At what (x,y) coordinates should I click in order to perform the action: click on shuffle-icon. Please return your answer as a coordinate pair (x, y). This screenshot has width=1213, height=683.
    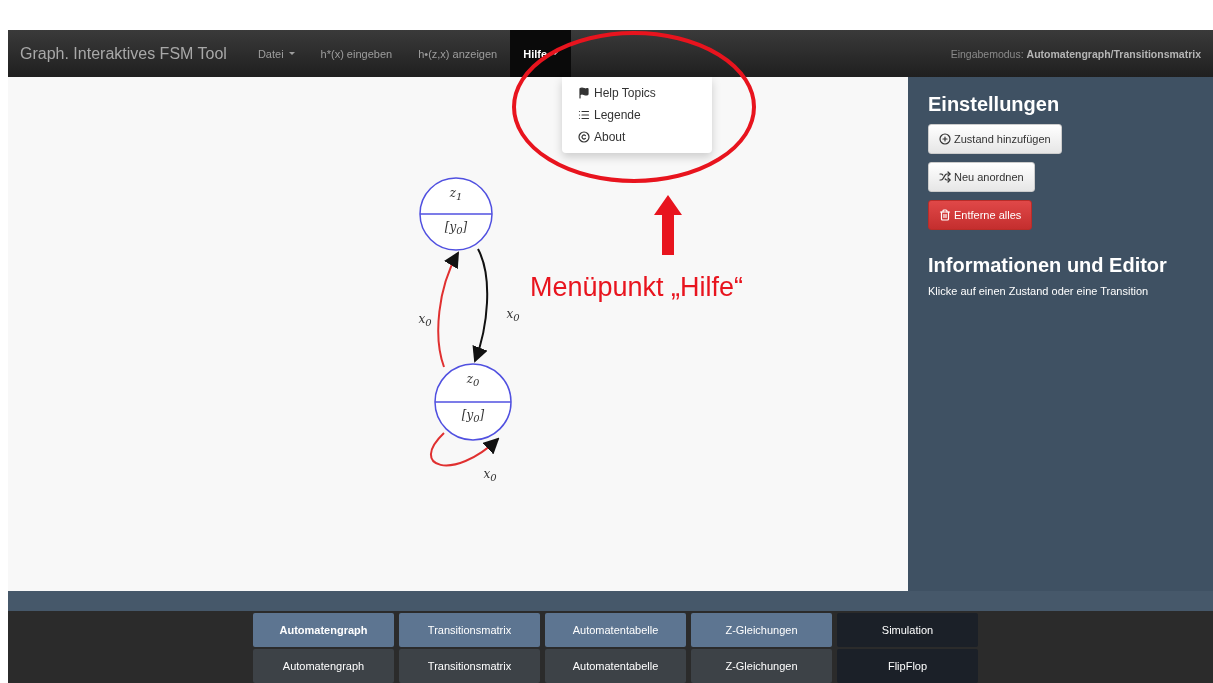
    Looking at the image, I should click on (945, 177).